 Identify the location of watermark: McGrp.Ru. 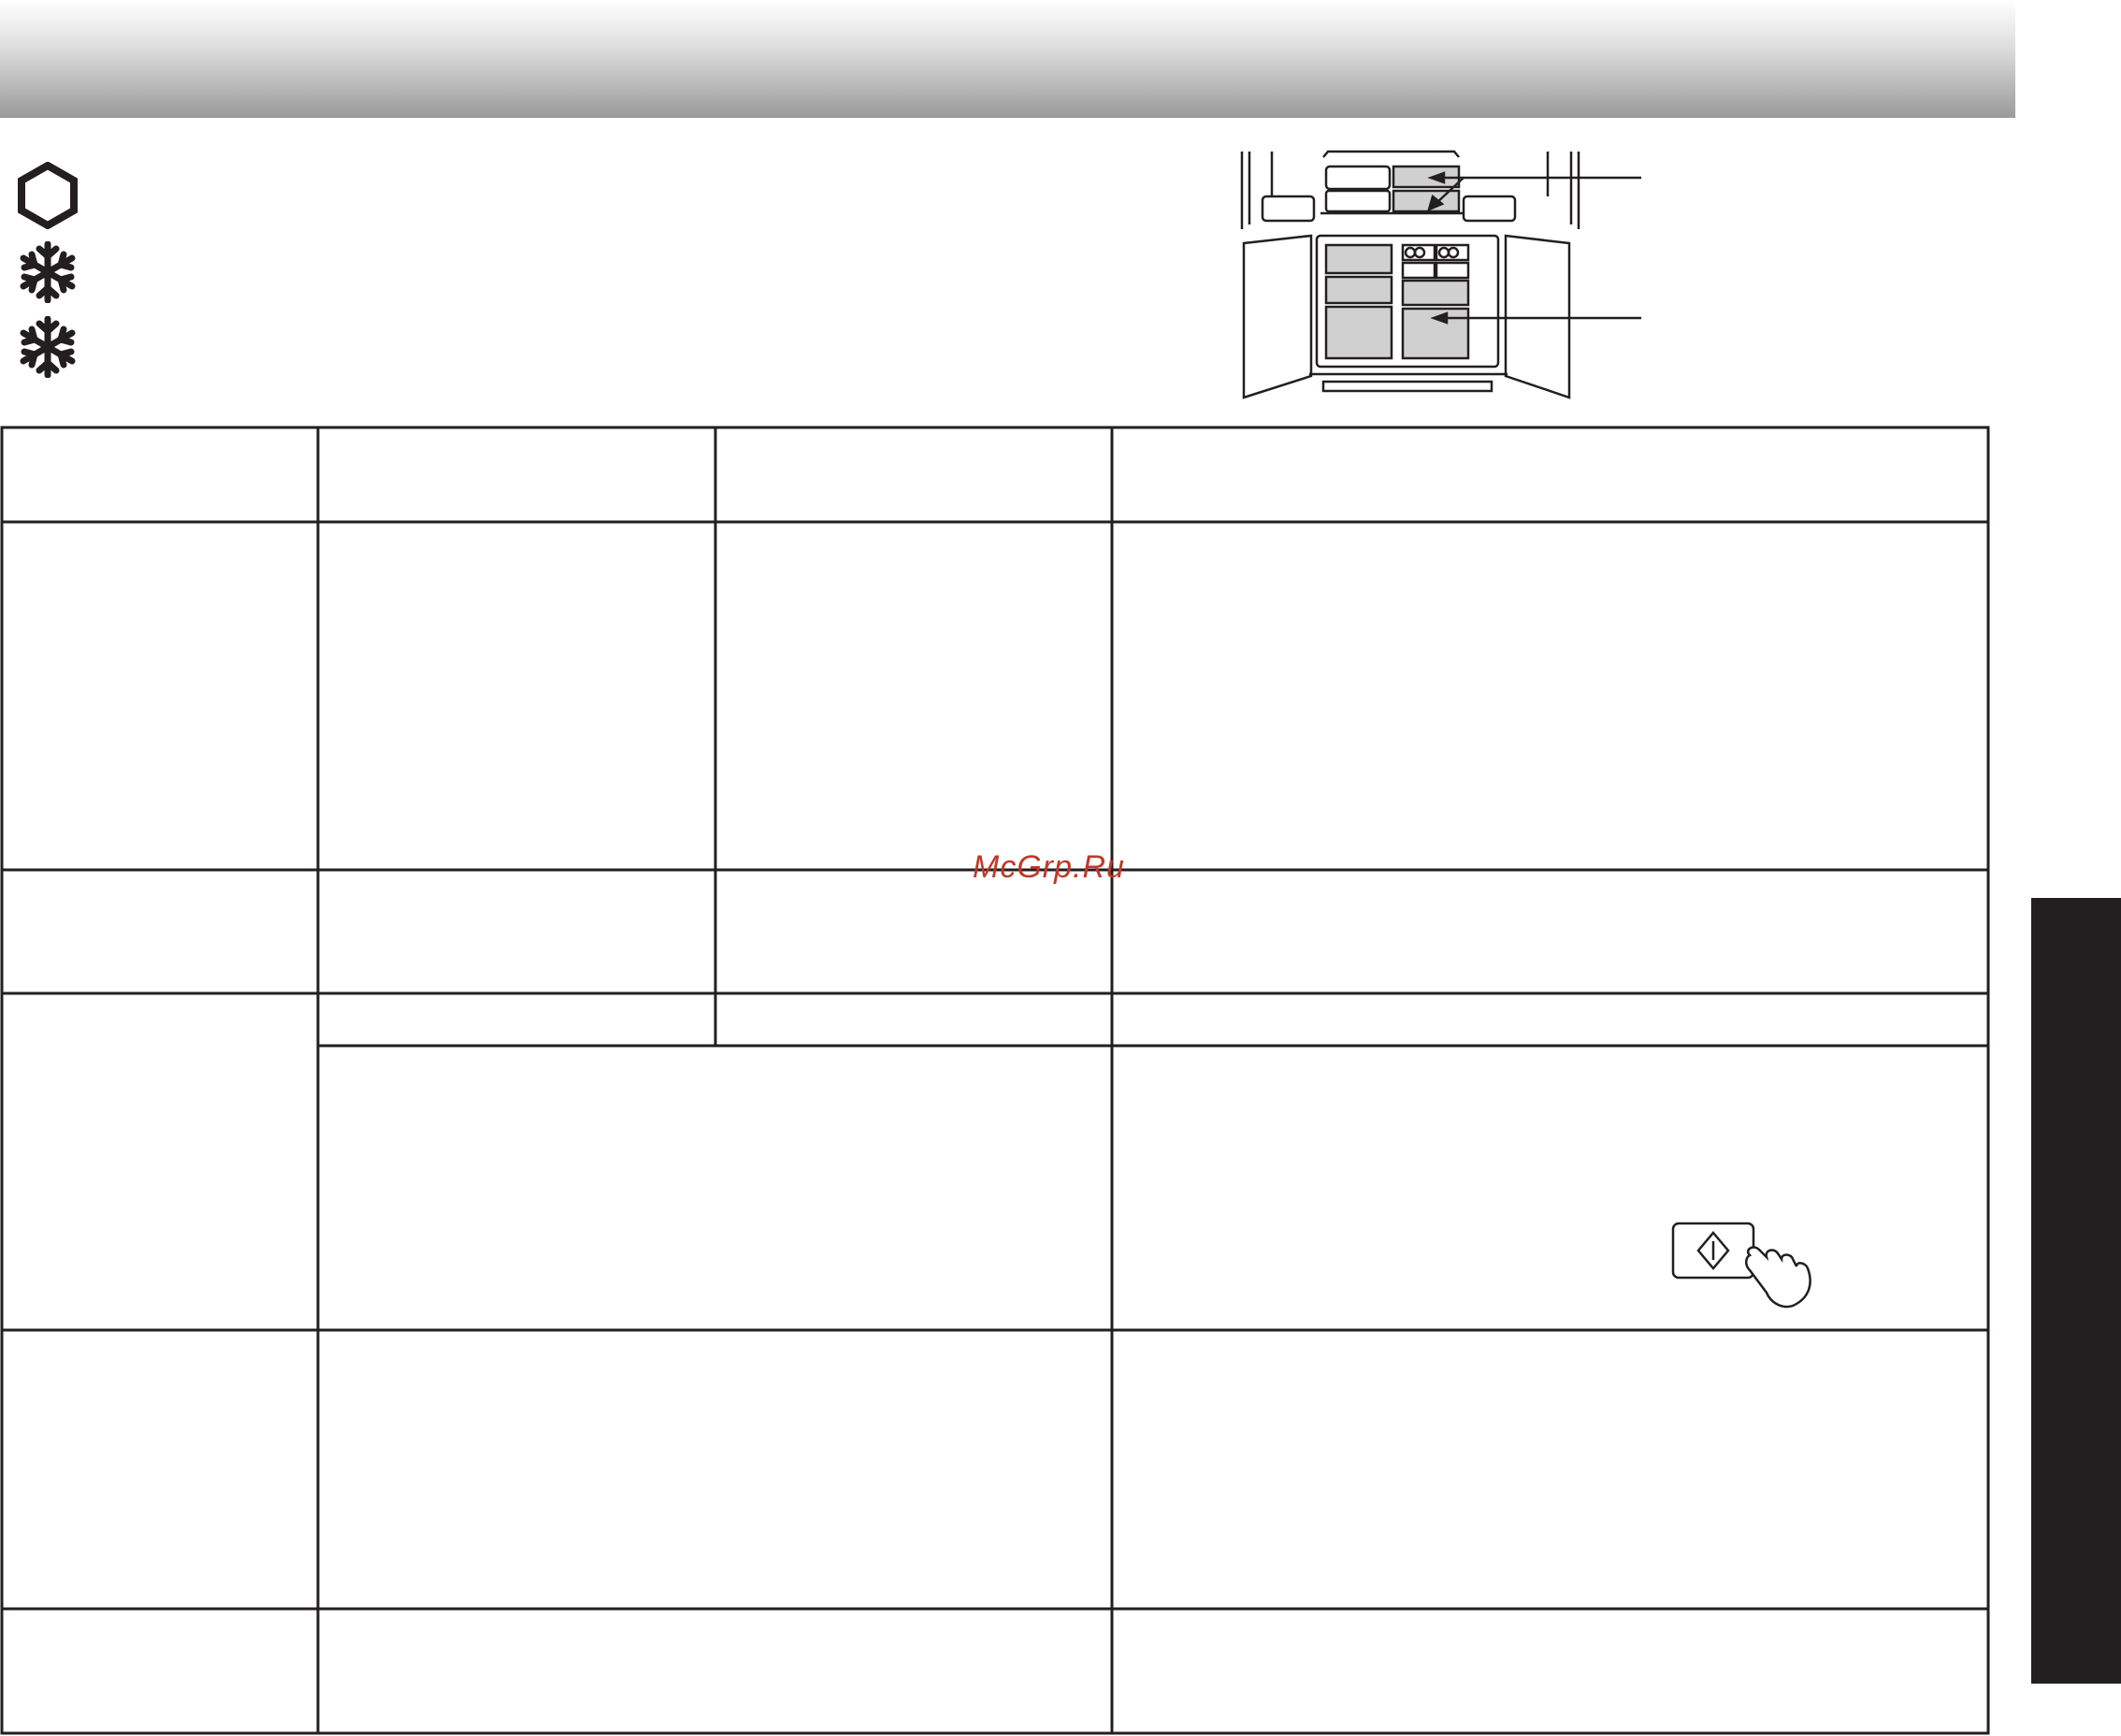
(1049, 867).